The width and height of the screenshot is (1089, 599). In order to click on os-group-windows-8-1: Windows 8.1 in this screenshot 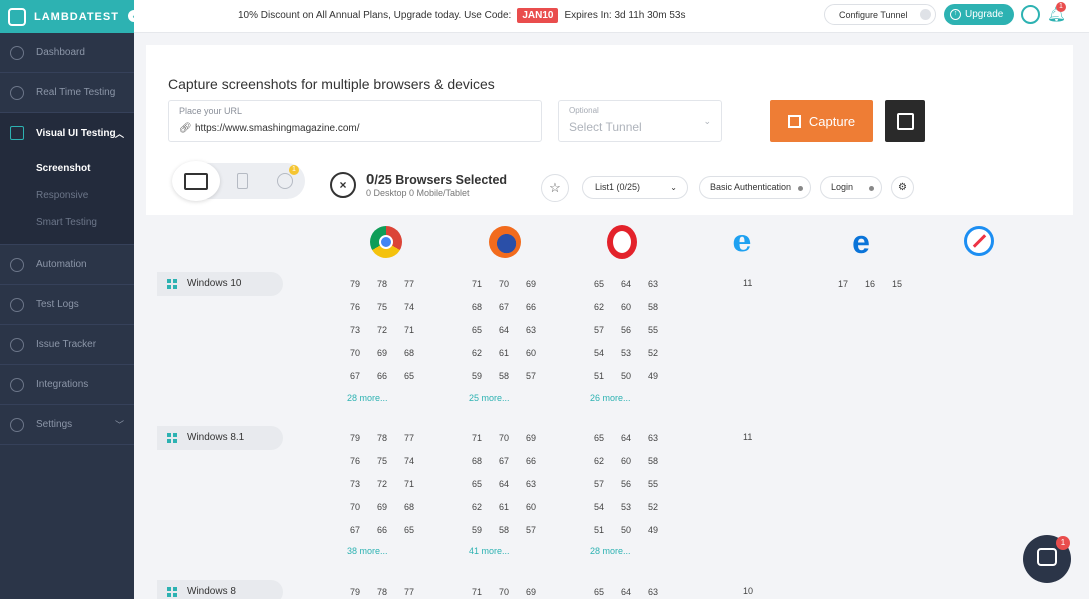, I will do `click(220, 438)`.